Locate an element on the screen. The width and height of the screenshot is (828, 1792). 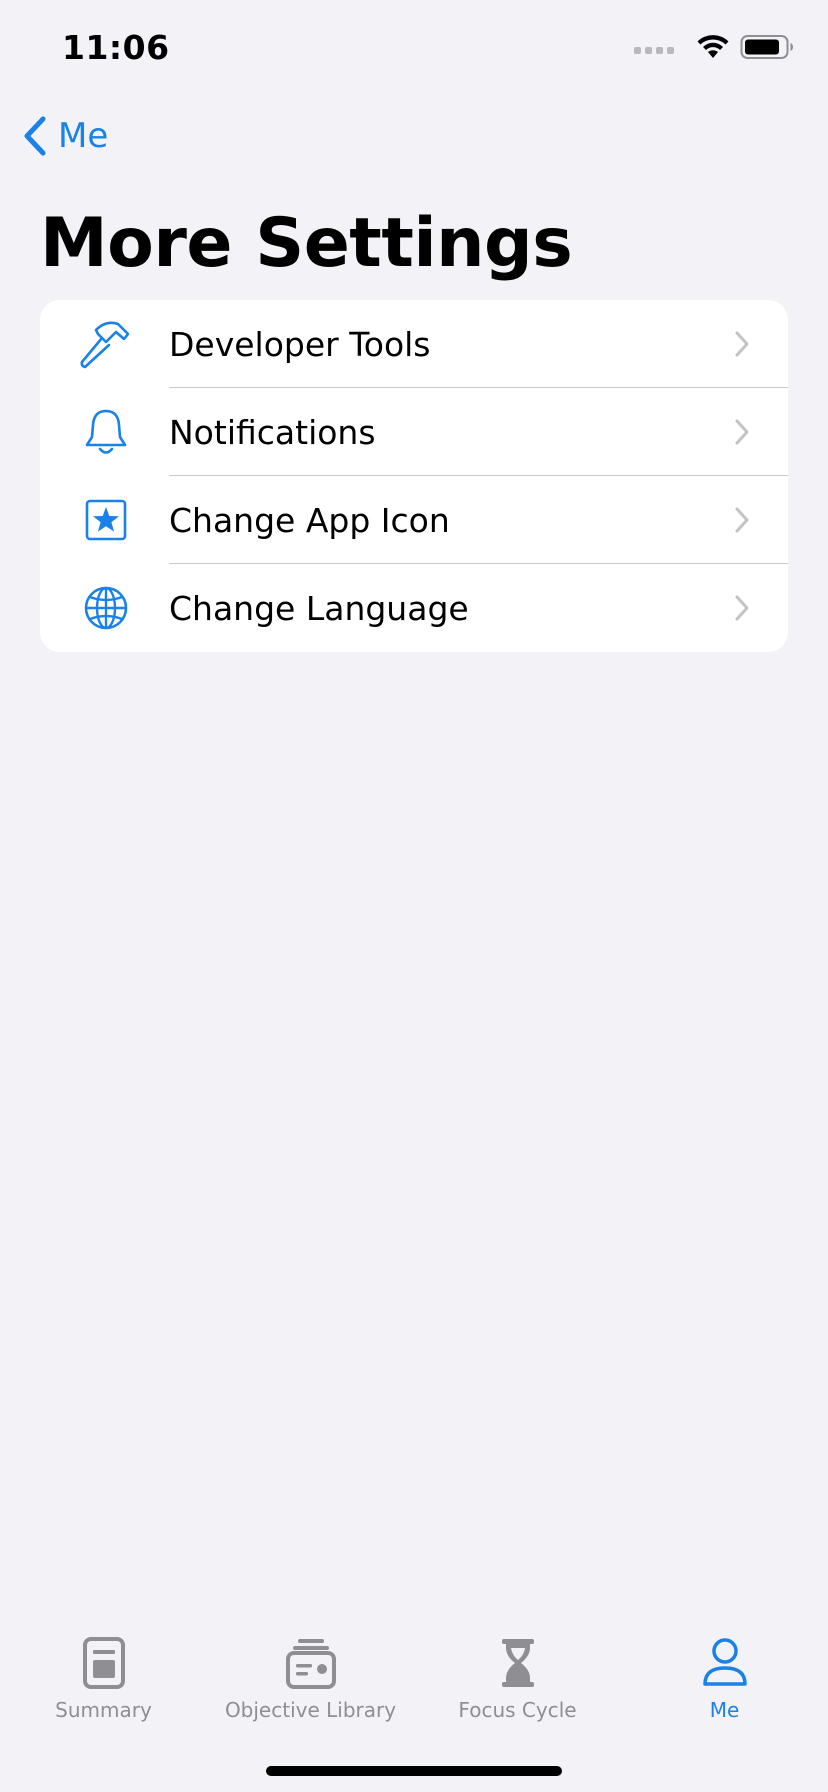
back-label: Me is located at coordinates (83, 136).